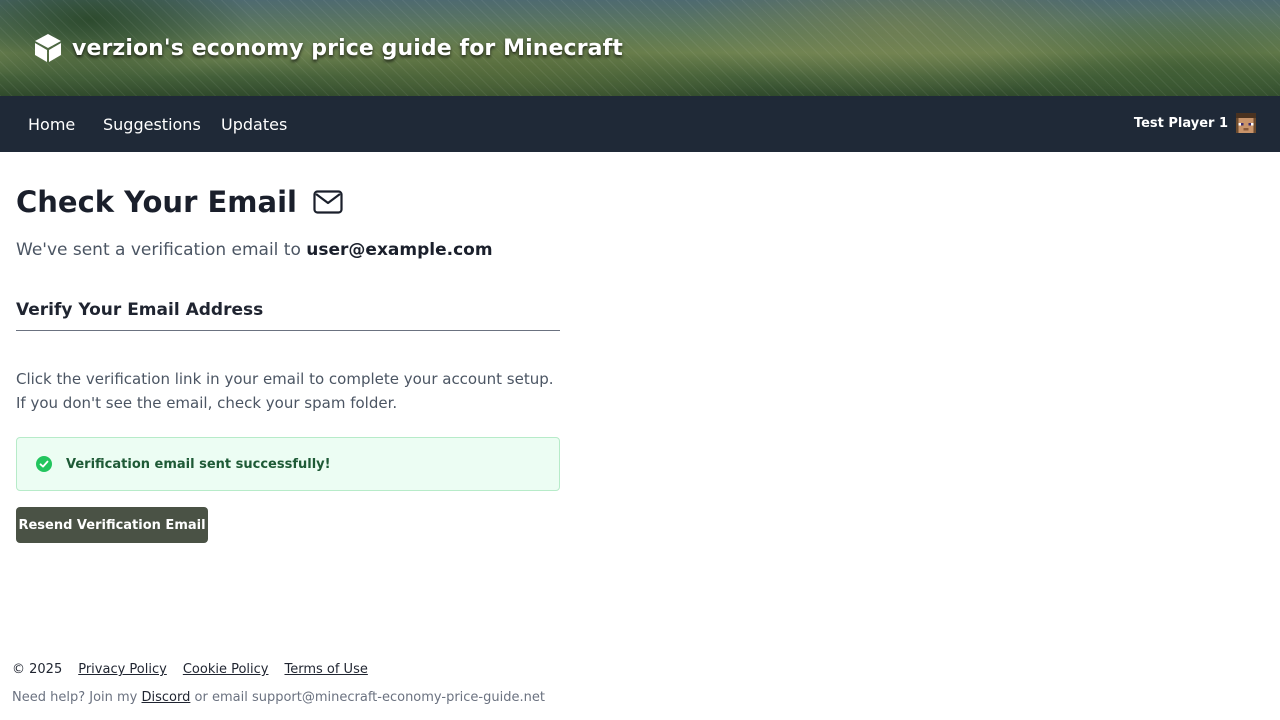 Image resolution: width=1280 pixels, height=720 pixels. I want to click on resend-verification-button: Resend Verification Email, so click(112, 525).